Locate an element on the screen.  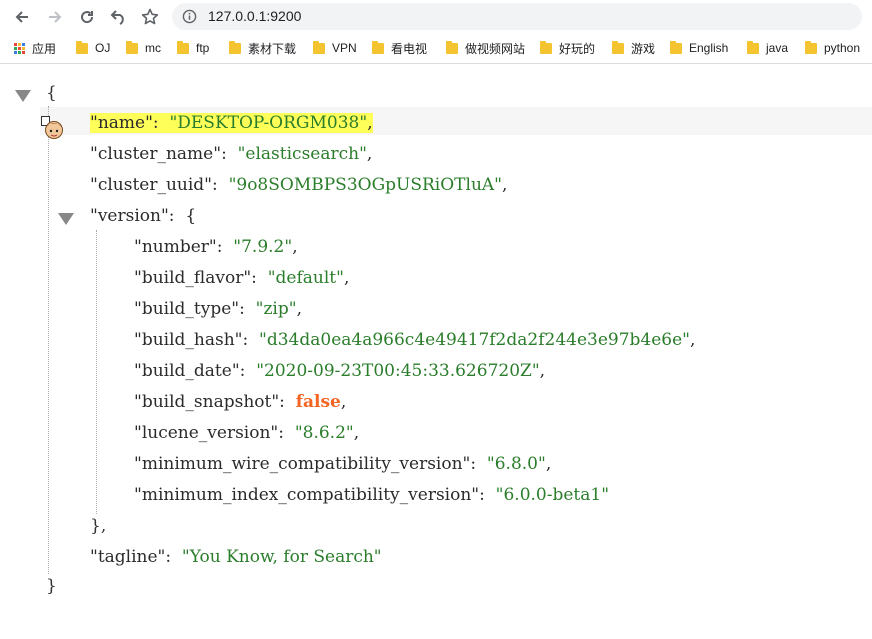
json-entry-version: "version": { is located at coordinates (143, 216).